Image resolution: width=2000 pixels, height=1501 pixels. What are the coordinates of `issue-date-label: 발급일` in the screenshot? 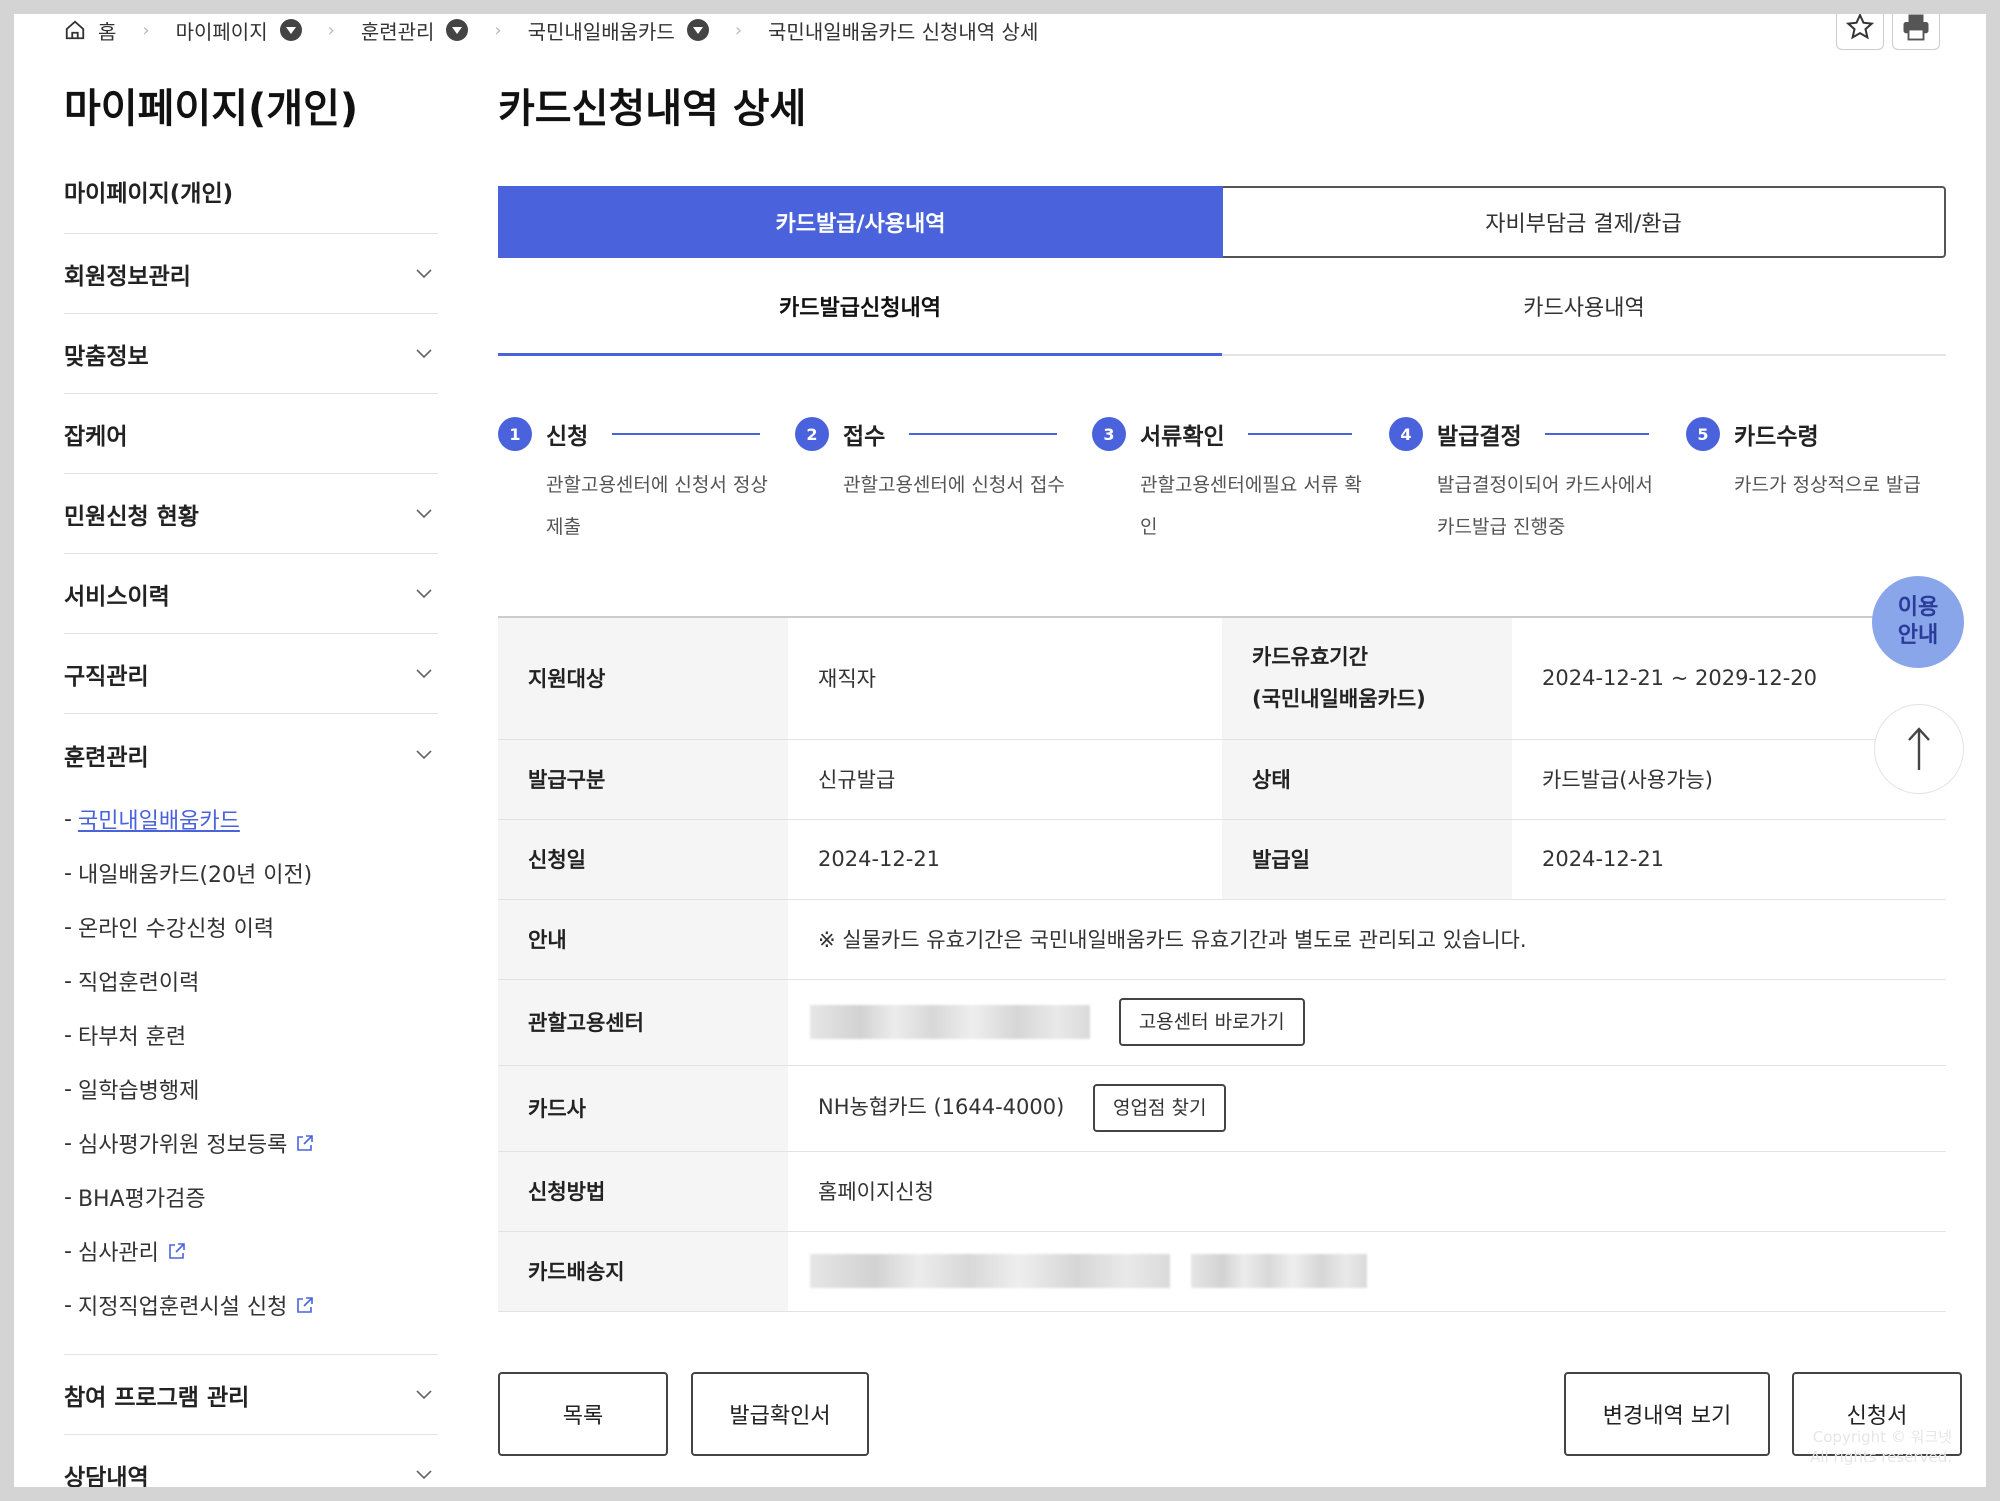 It's located at (1367, 859).